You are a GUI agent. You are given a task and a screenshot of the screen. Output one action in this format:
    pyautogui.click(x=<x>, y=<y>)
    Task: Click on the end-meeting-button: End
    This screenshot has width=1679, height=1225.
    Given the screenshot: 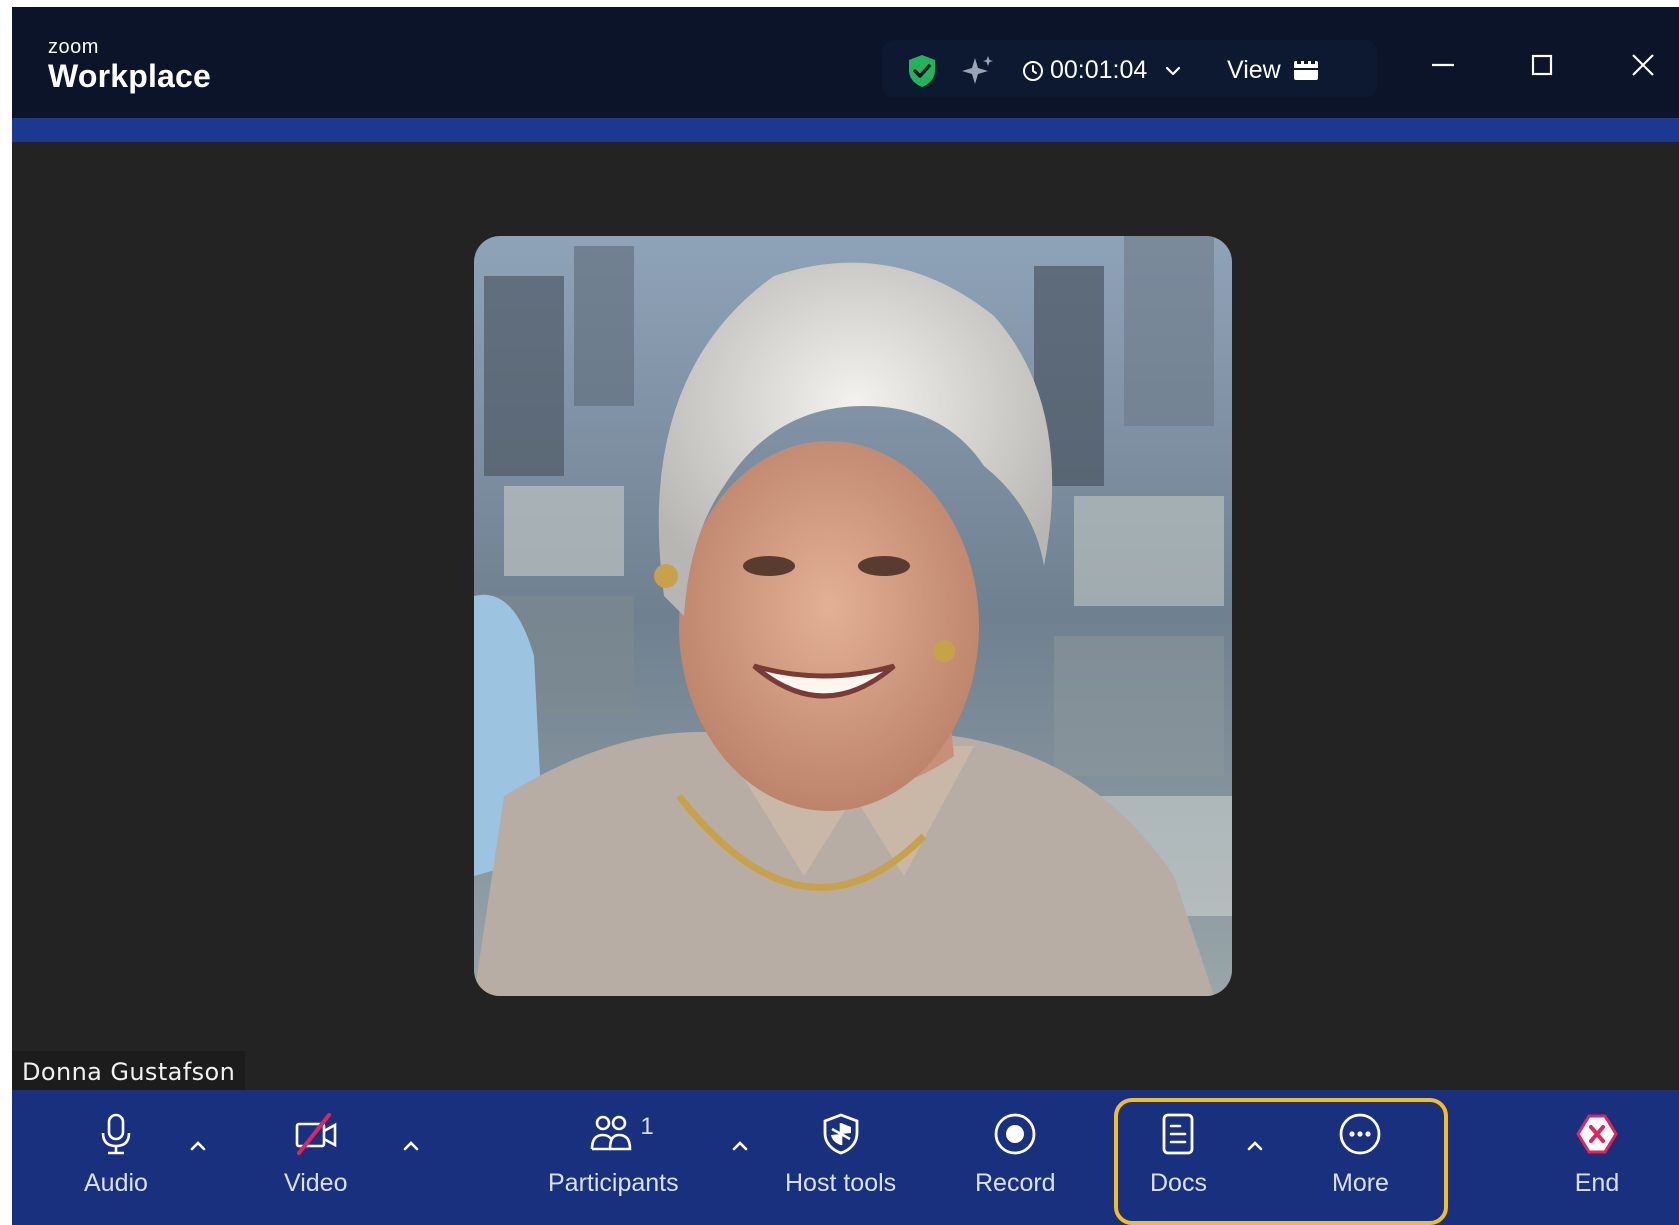 What is the action you would take?
    pyautogui.click(x=1597, y=1153)
    